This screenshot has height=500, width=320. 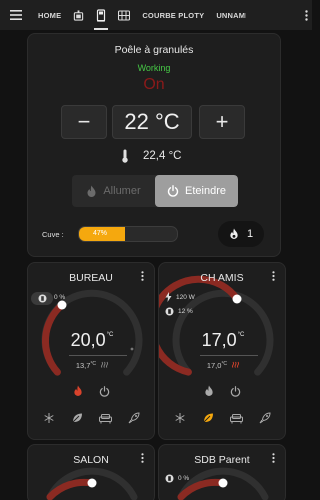 What do you see at coordinates (219, 340) in the screenshot?
I see `target-temp-value: 17,0` at bounding box center [219, 340].